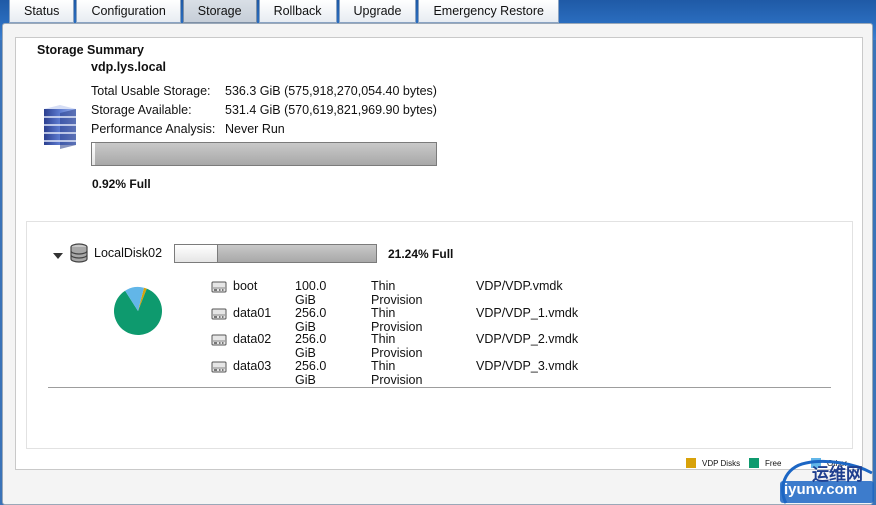 This screenshot has width=876, height=505. What do you see at coordinates (196, 253) in the screenshot?
I see `disk-usage-fill` at bounding box center [196, 253].